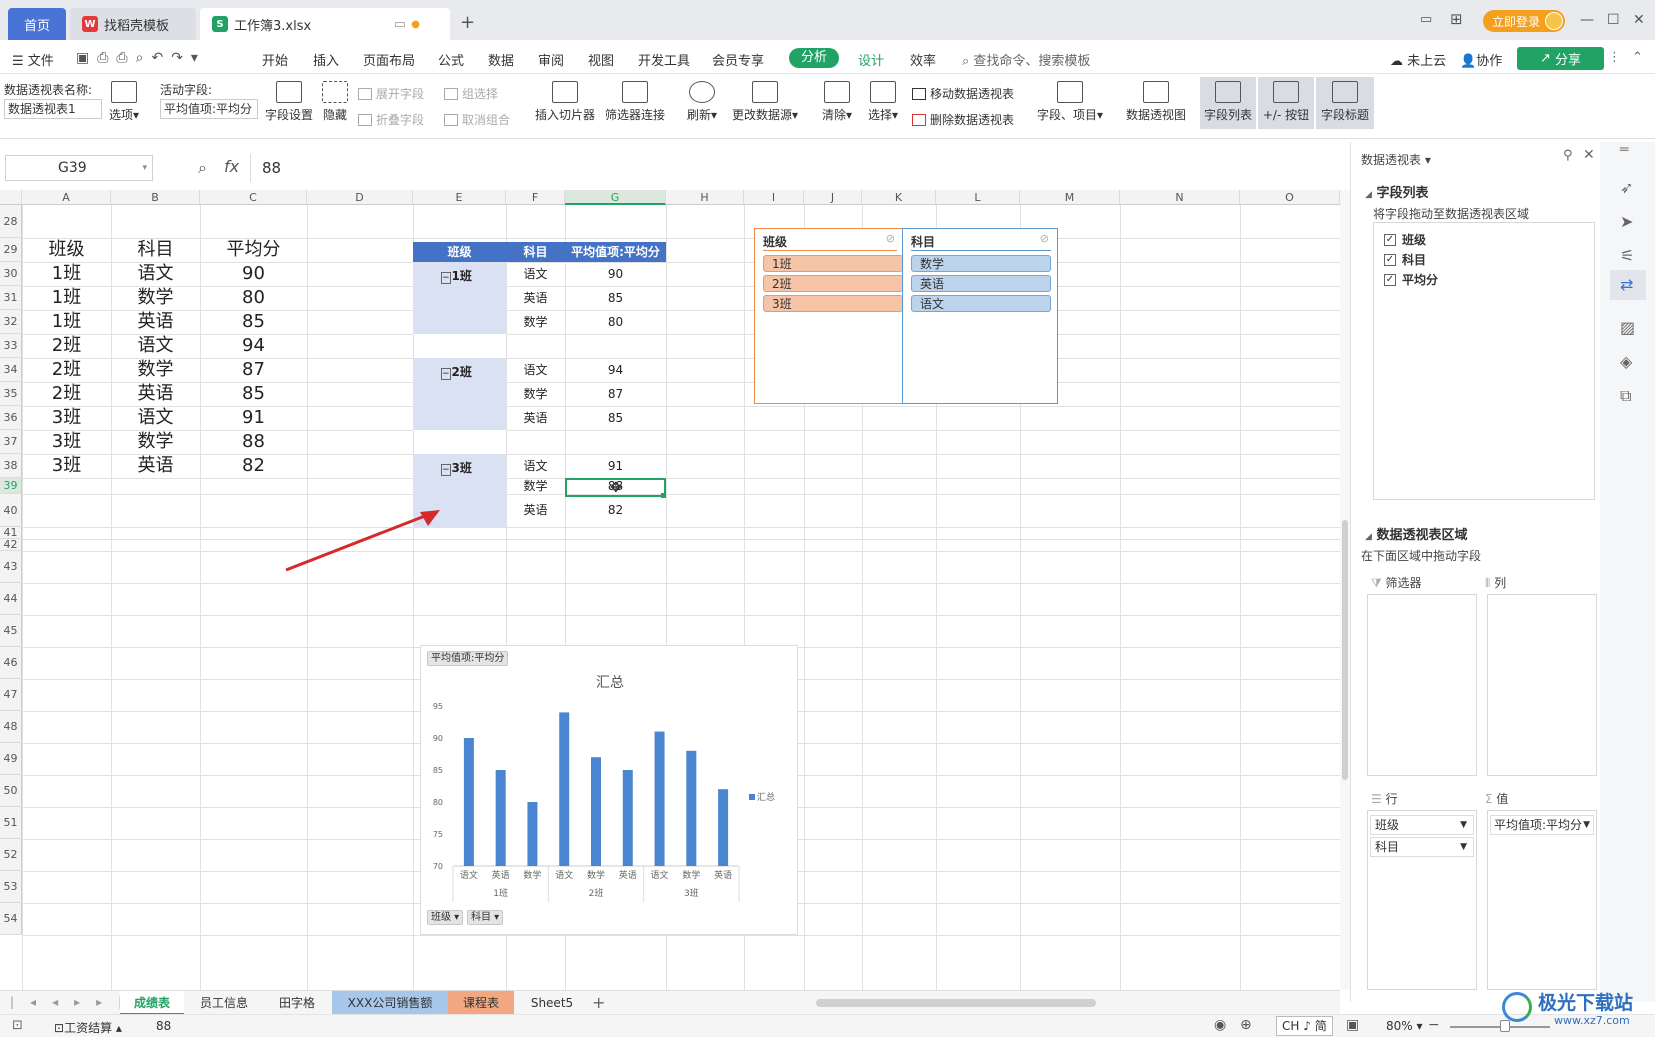  What do you see at coordinates (253, 418) in the screenshot?
I see `table-cell: 91` at bounding box center [253, 418].